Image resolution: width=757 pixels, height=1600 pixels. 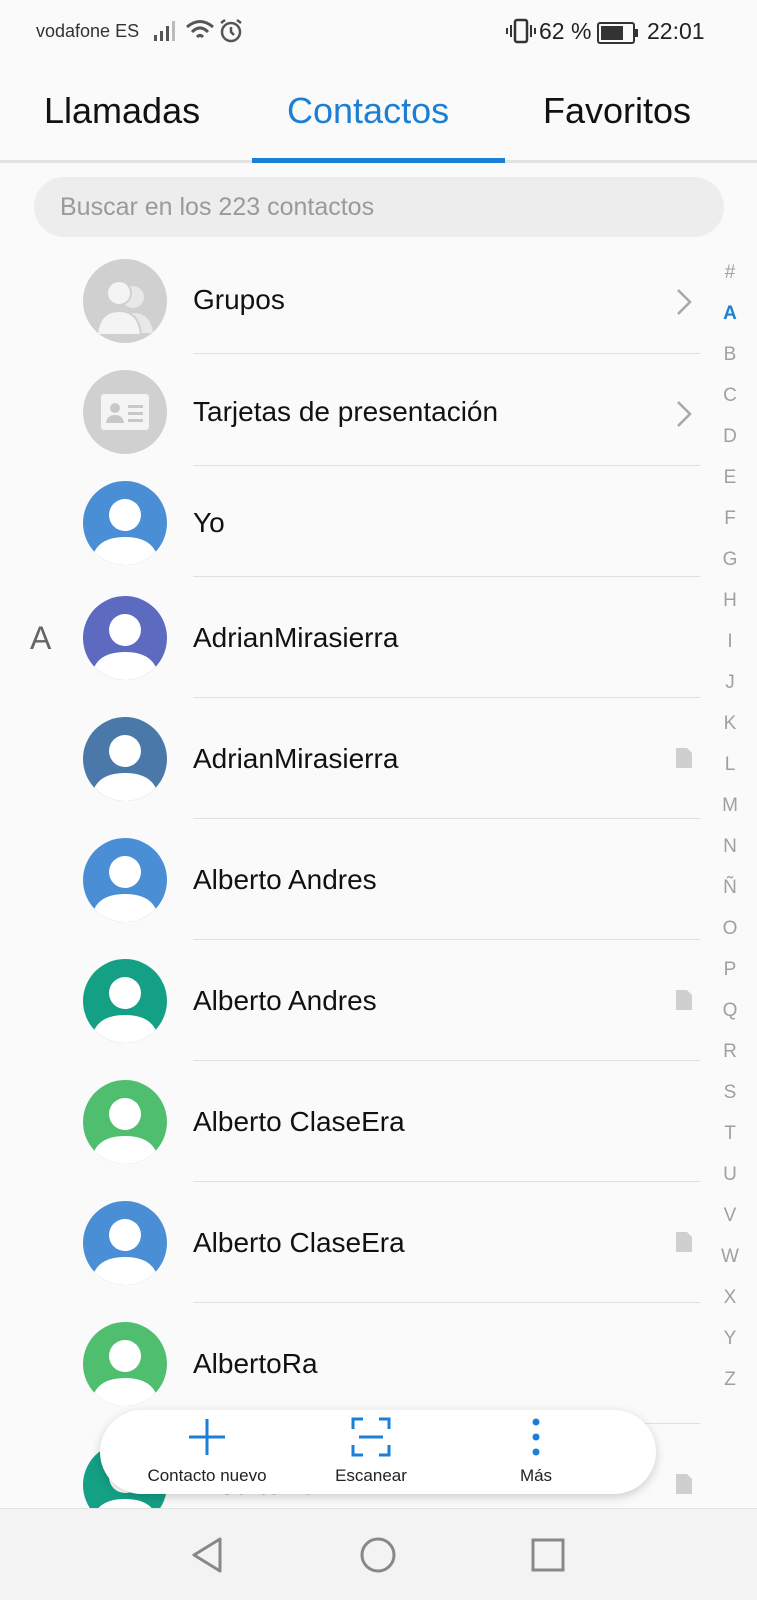 What do you see at coordinates (730, 1380) in the screenshot?
I see `index-letter: Z` at bounding box center [730, 1380].